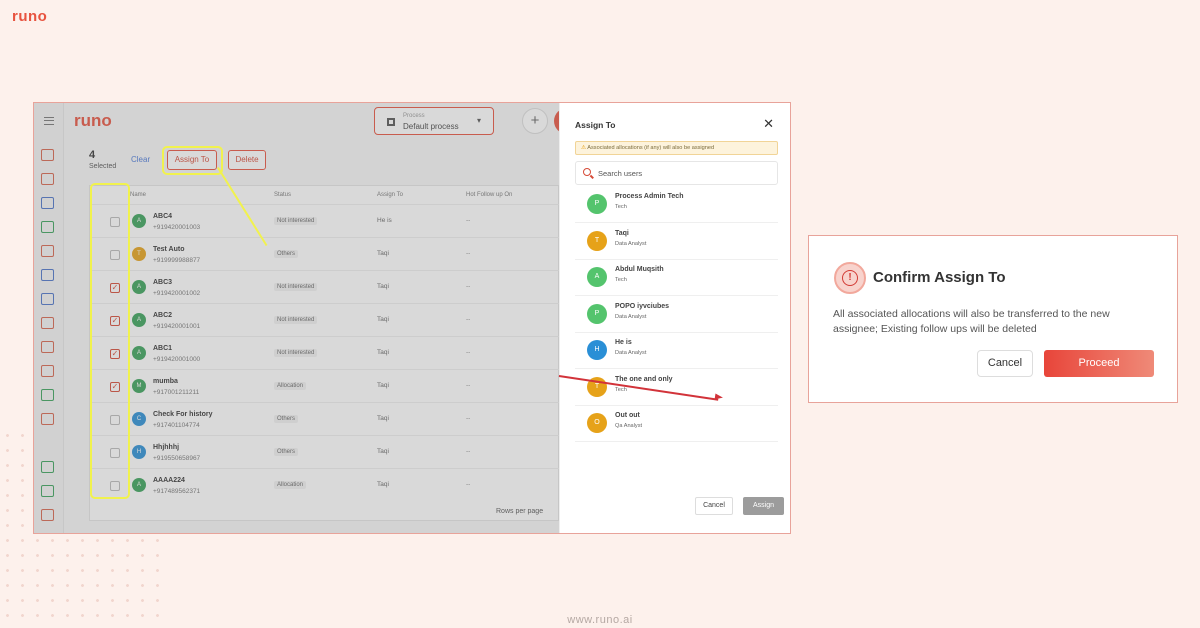 This screenshot has width=1200, height=628. Describe the element at coordinates (768, 124) in the screenshot. I see `close-icon: ✕` at that location.